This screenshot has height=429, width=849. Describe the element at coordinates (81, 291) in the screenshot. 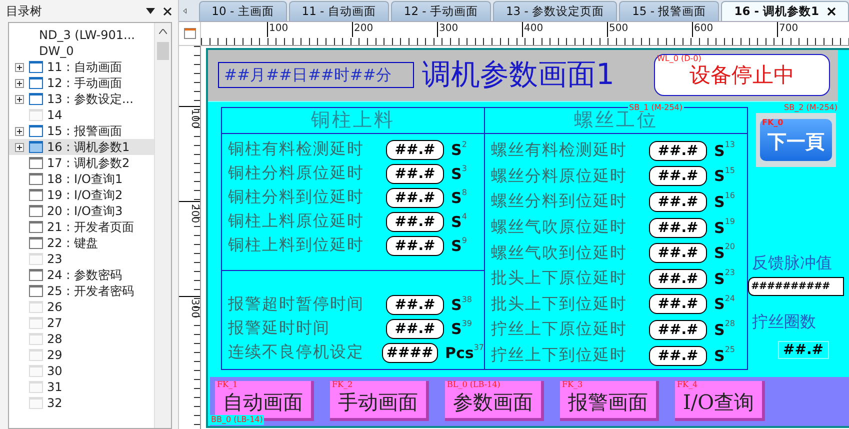

I see `tree-item: 25 : 开发者密码` at that location.